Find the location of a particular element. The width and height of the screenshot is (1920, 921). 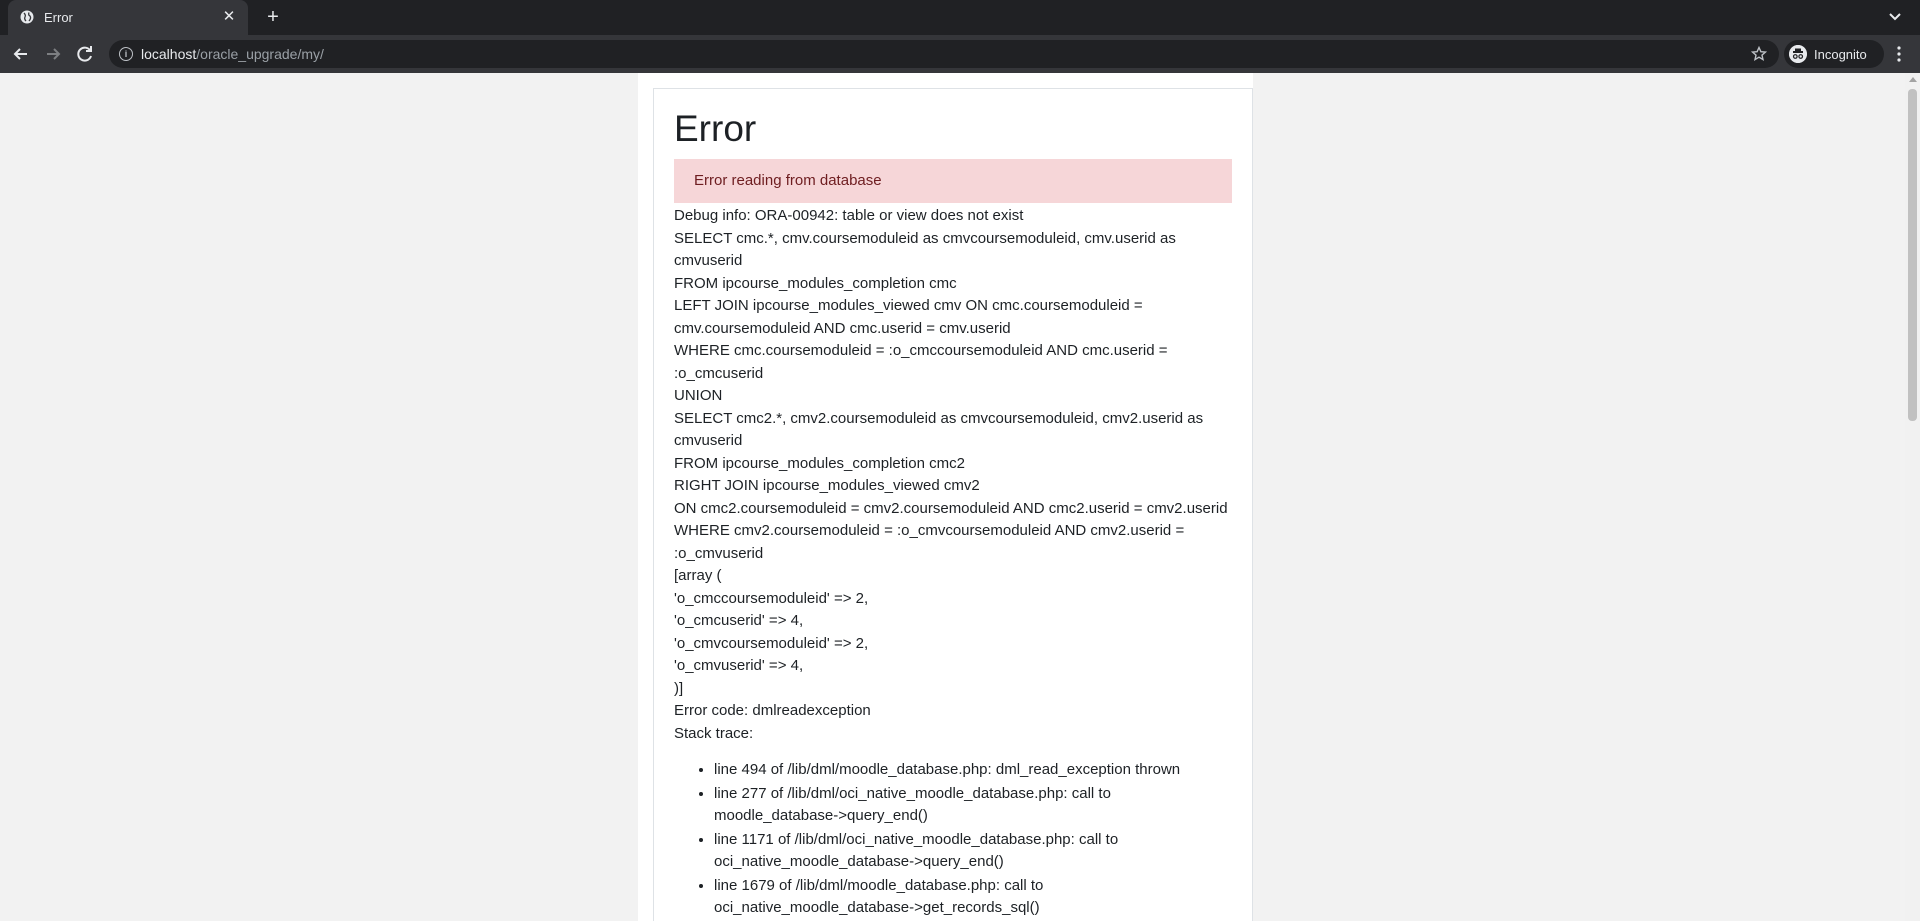

globe-icon is located at coordinates (27, 17).